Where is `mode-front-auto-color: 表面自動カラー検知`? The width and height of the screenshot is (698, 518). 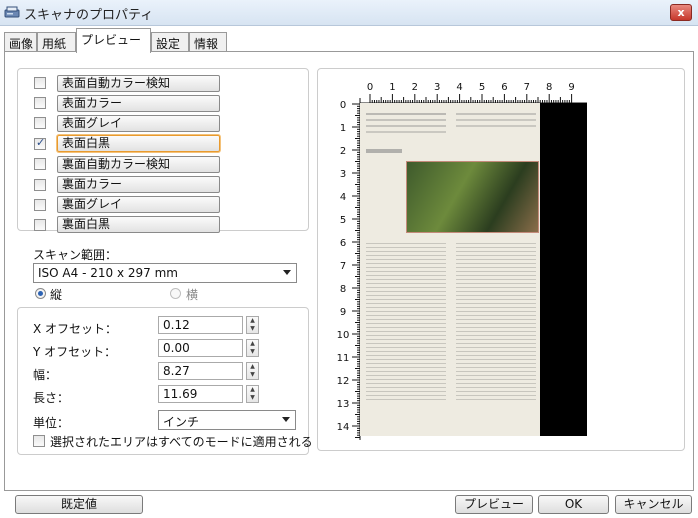
mode-front-auto-color: 表面自動カラー検知 is located at coordinates (138, 83).